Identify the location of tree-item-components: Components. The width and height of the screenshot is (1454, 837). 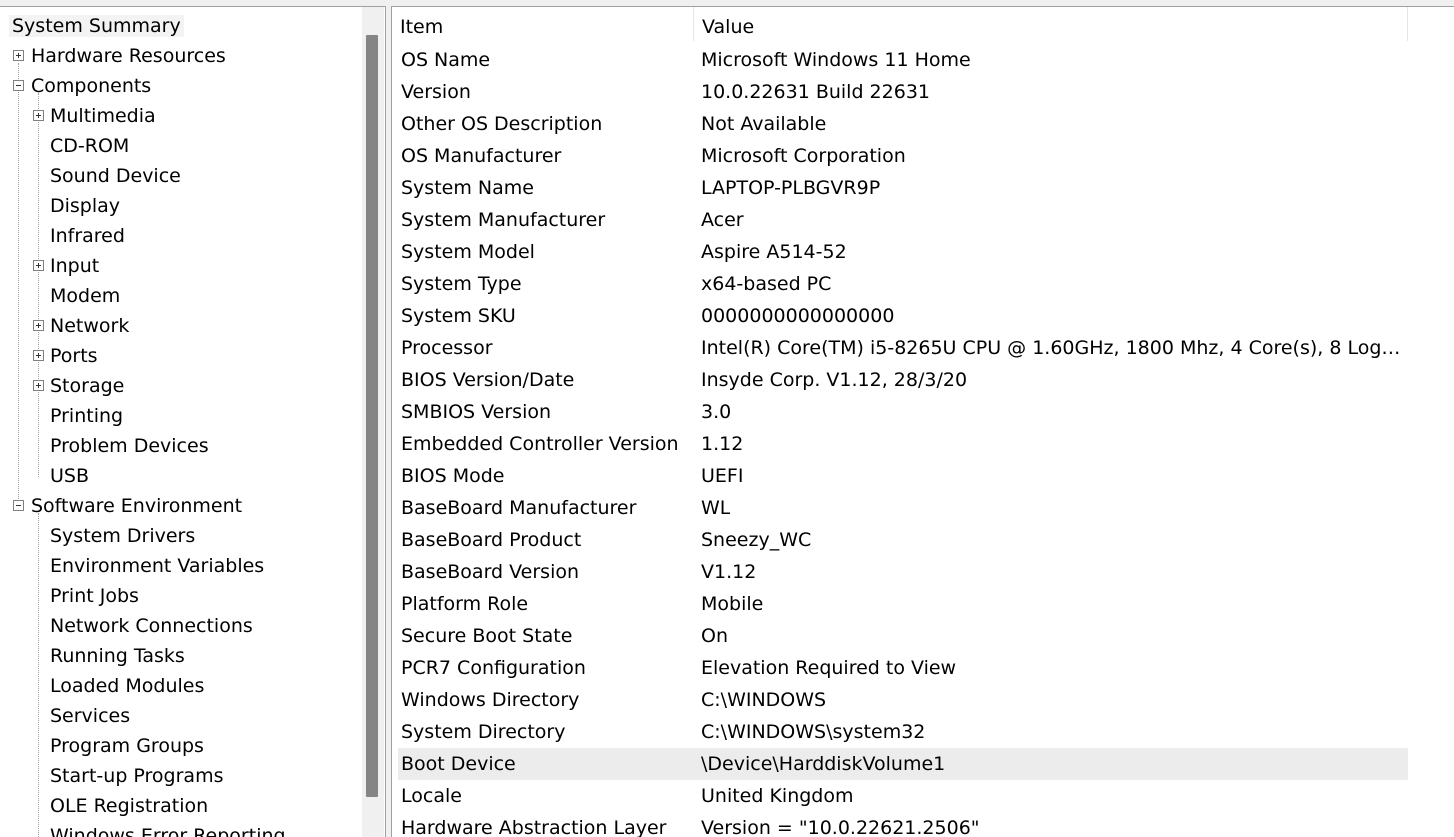
(83, 86).